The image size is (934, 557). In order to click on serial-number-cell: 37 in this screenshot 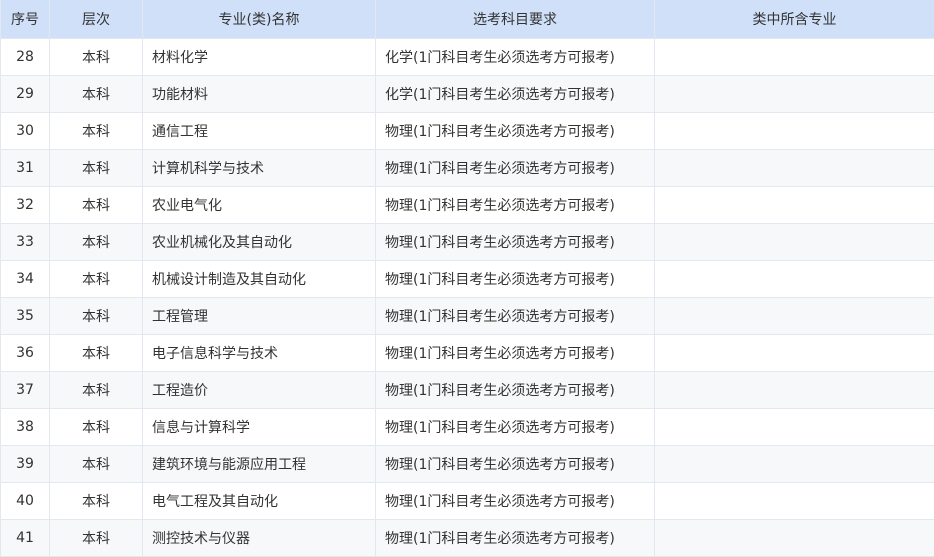, I will do `click(25, 390)`.